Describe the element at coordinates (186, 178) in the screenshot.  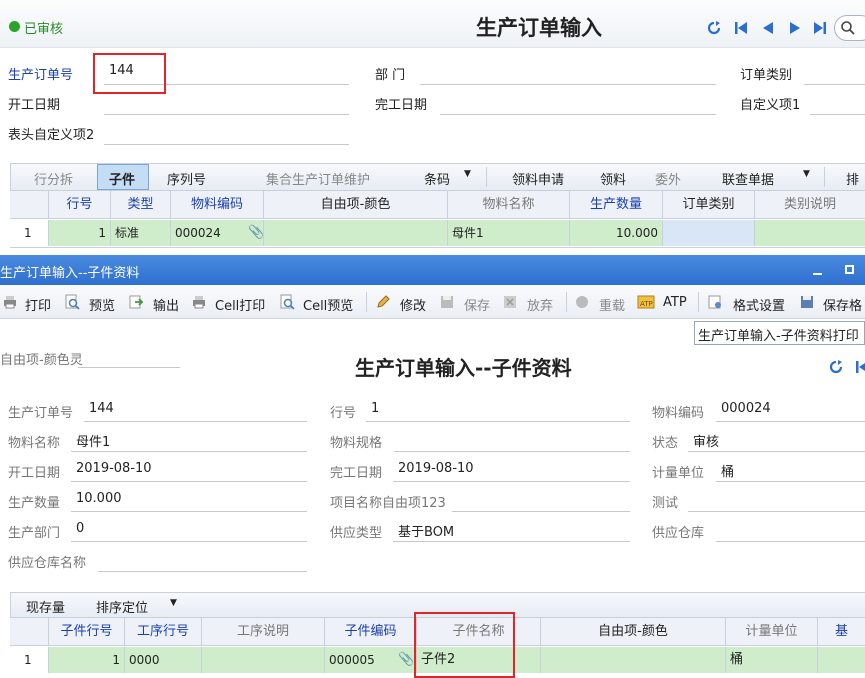
I see `serial-button: 序列号` at that location.